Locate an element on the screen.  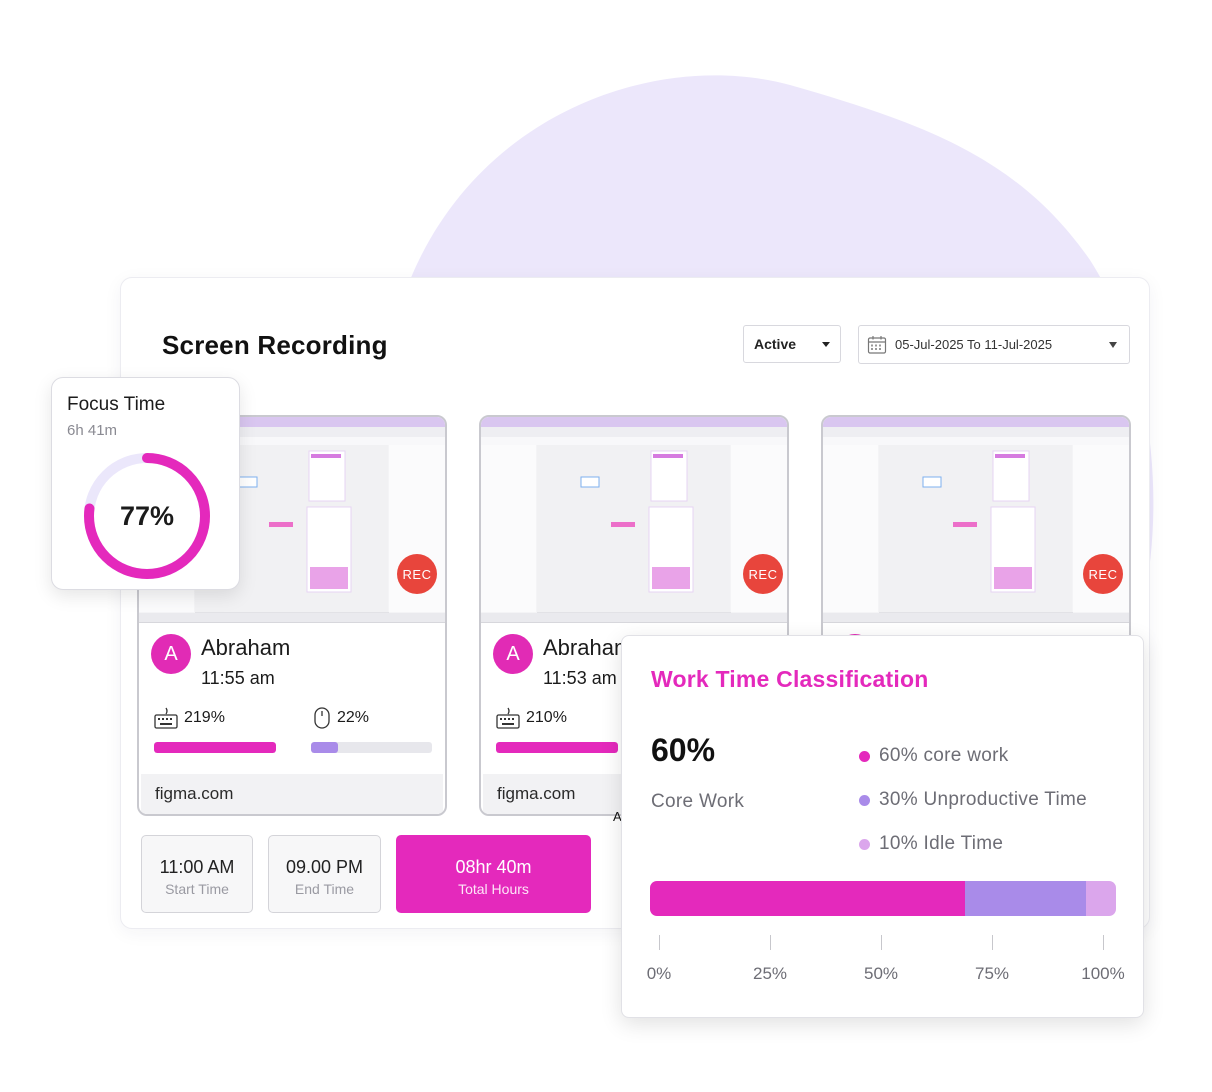
legend-item: 60% core work is located at coordinates (973, 756).